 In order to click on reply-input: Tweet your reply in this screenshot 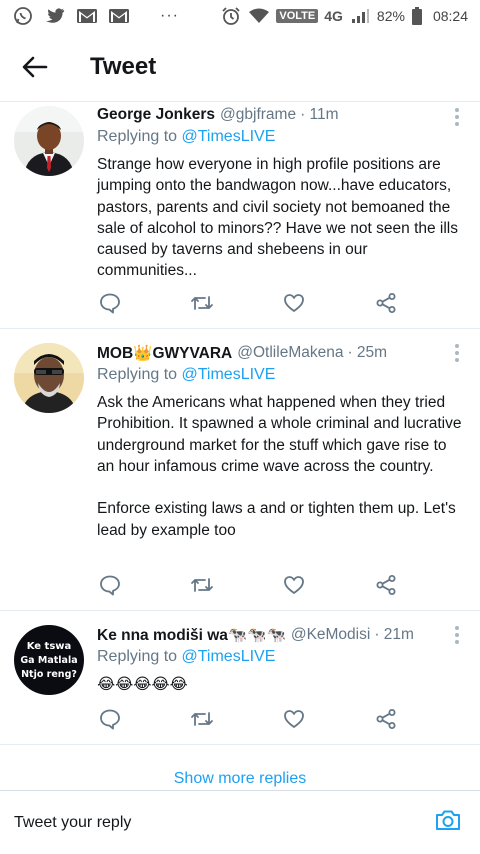, I will do `click(72, 823)`.